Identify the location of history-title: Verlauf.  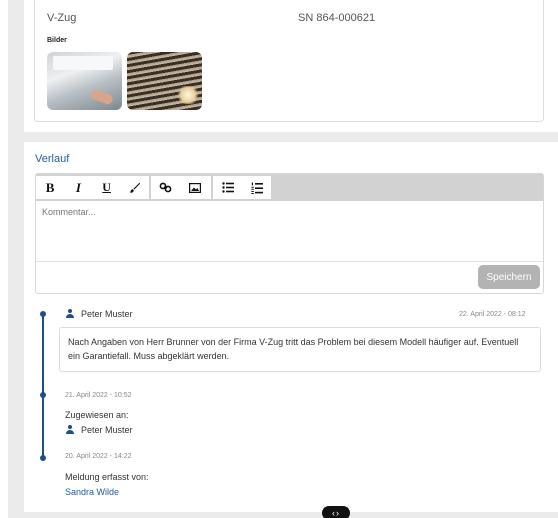
(52, 159).